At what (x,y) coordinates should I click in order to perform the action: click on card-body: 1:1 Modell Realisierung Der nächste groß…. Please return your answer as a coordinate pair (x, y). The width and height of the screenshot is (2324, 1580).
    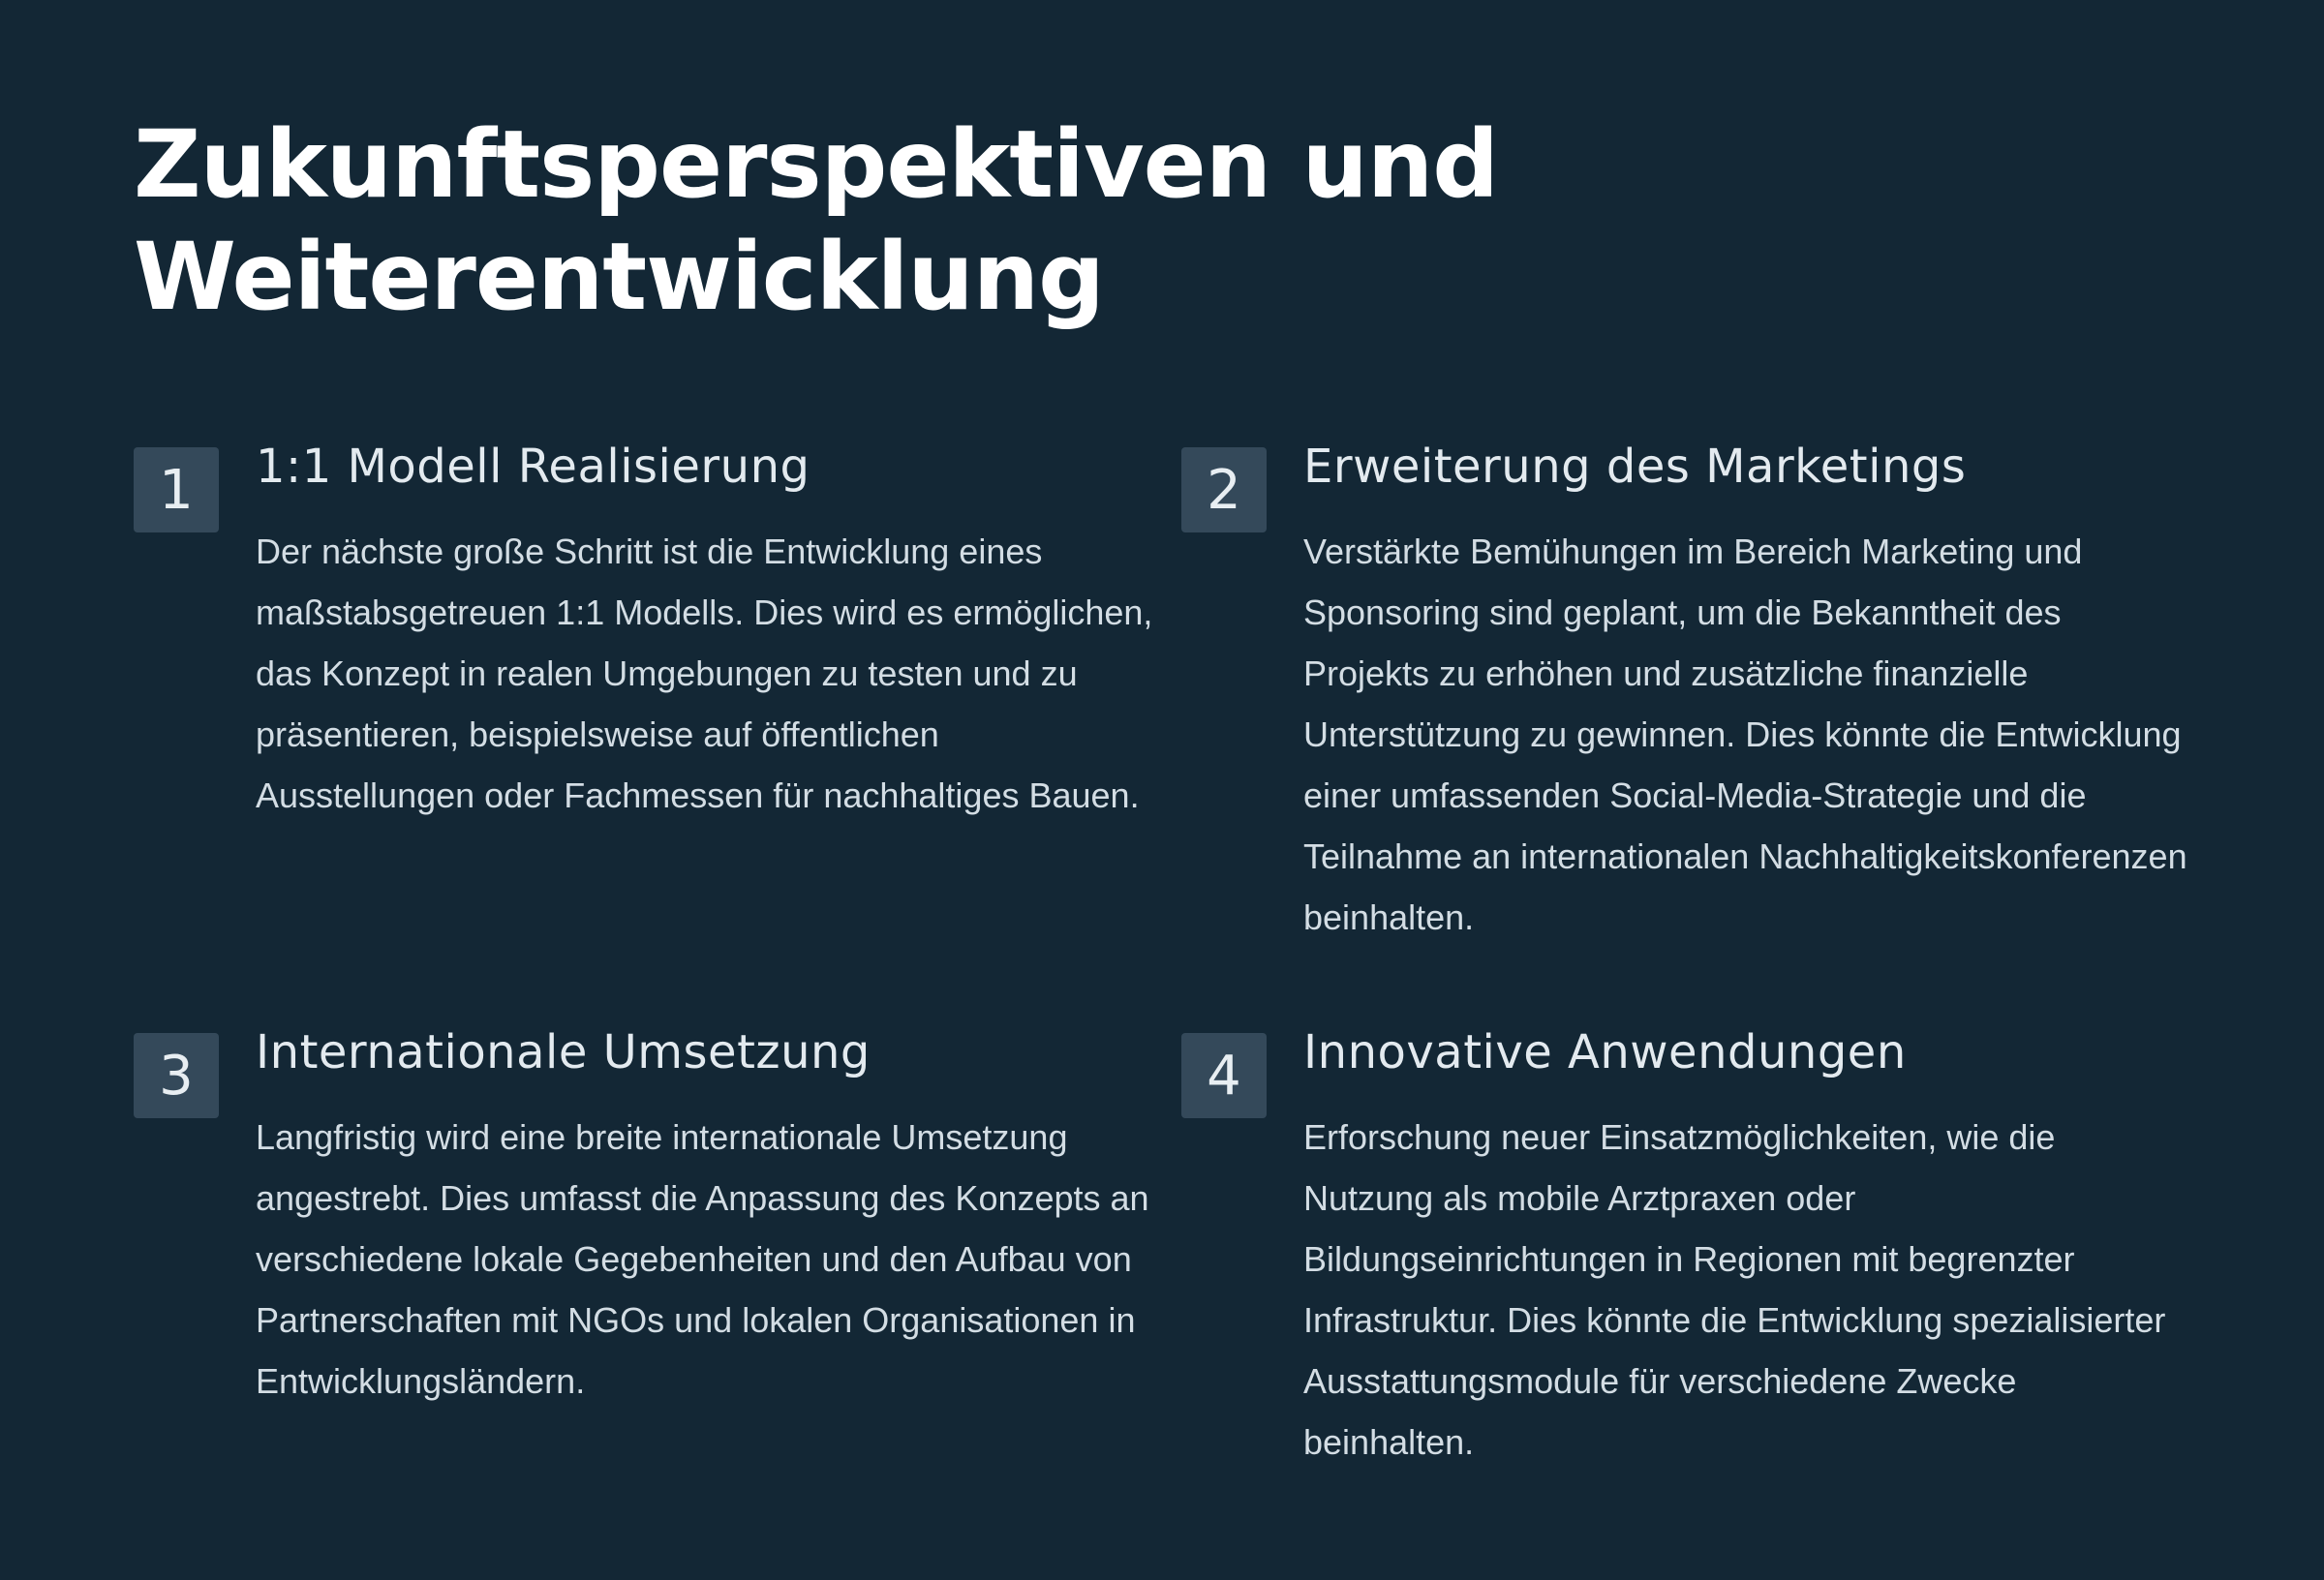
    Looking at the image, I should click on (719, 633).